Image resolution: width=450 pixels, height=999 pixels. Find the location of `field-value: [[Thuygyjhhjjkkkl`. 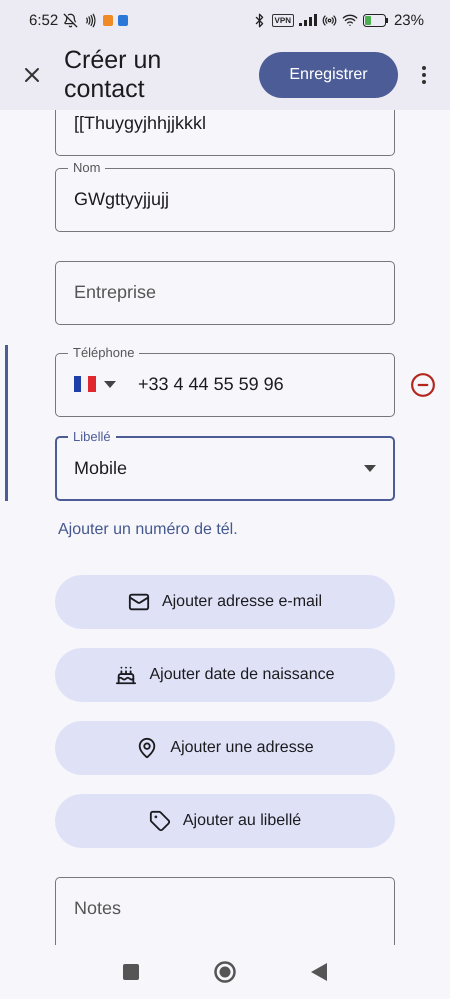

field-value: [[Thuygyjhhjjkkkl is located at coordinates (141, 123).